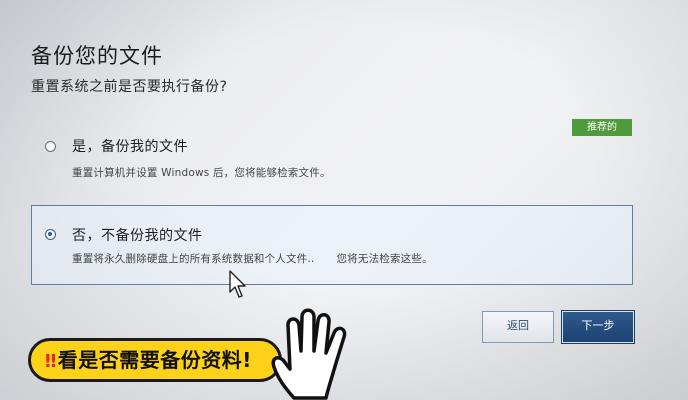 The height and width of the screenshot is (400, 688). What do you see at coordinates (518, 327) in the screenshot?
I see `back-button: 返回` at bounding box center [518, 327].